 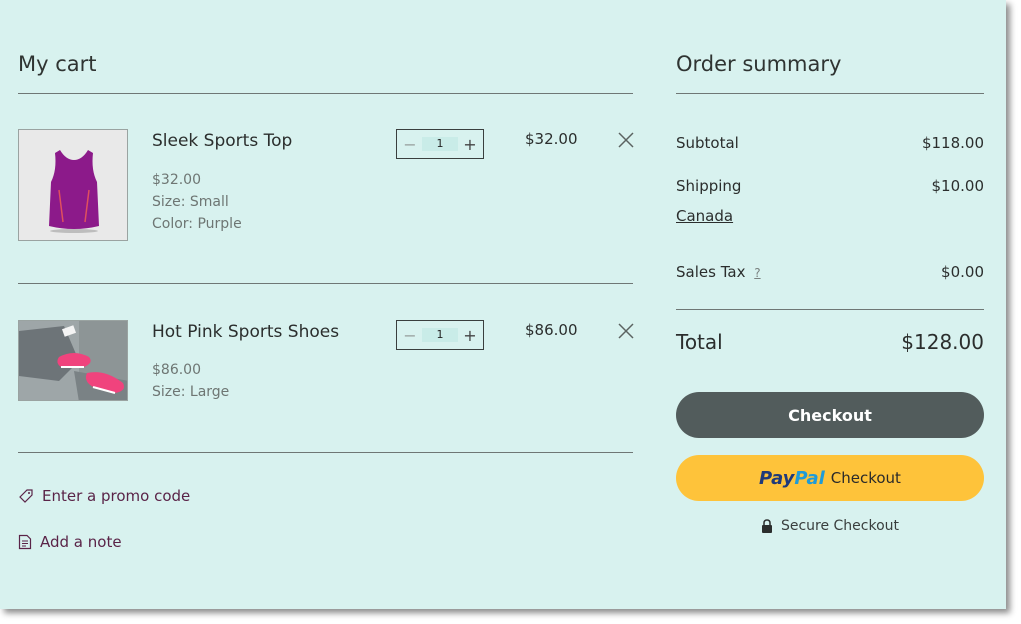 What do you see at coordinates (958, 186) in the screenshot?
I see `shipping-value: $10.00` at bounding box center [958, 186].